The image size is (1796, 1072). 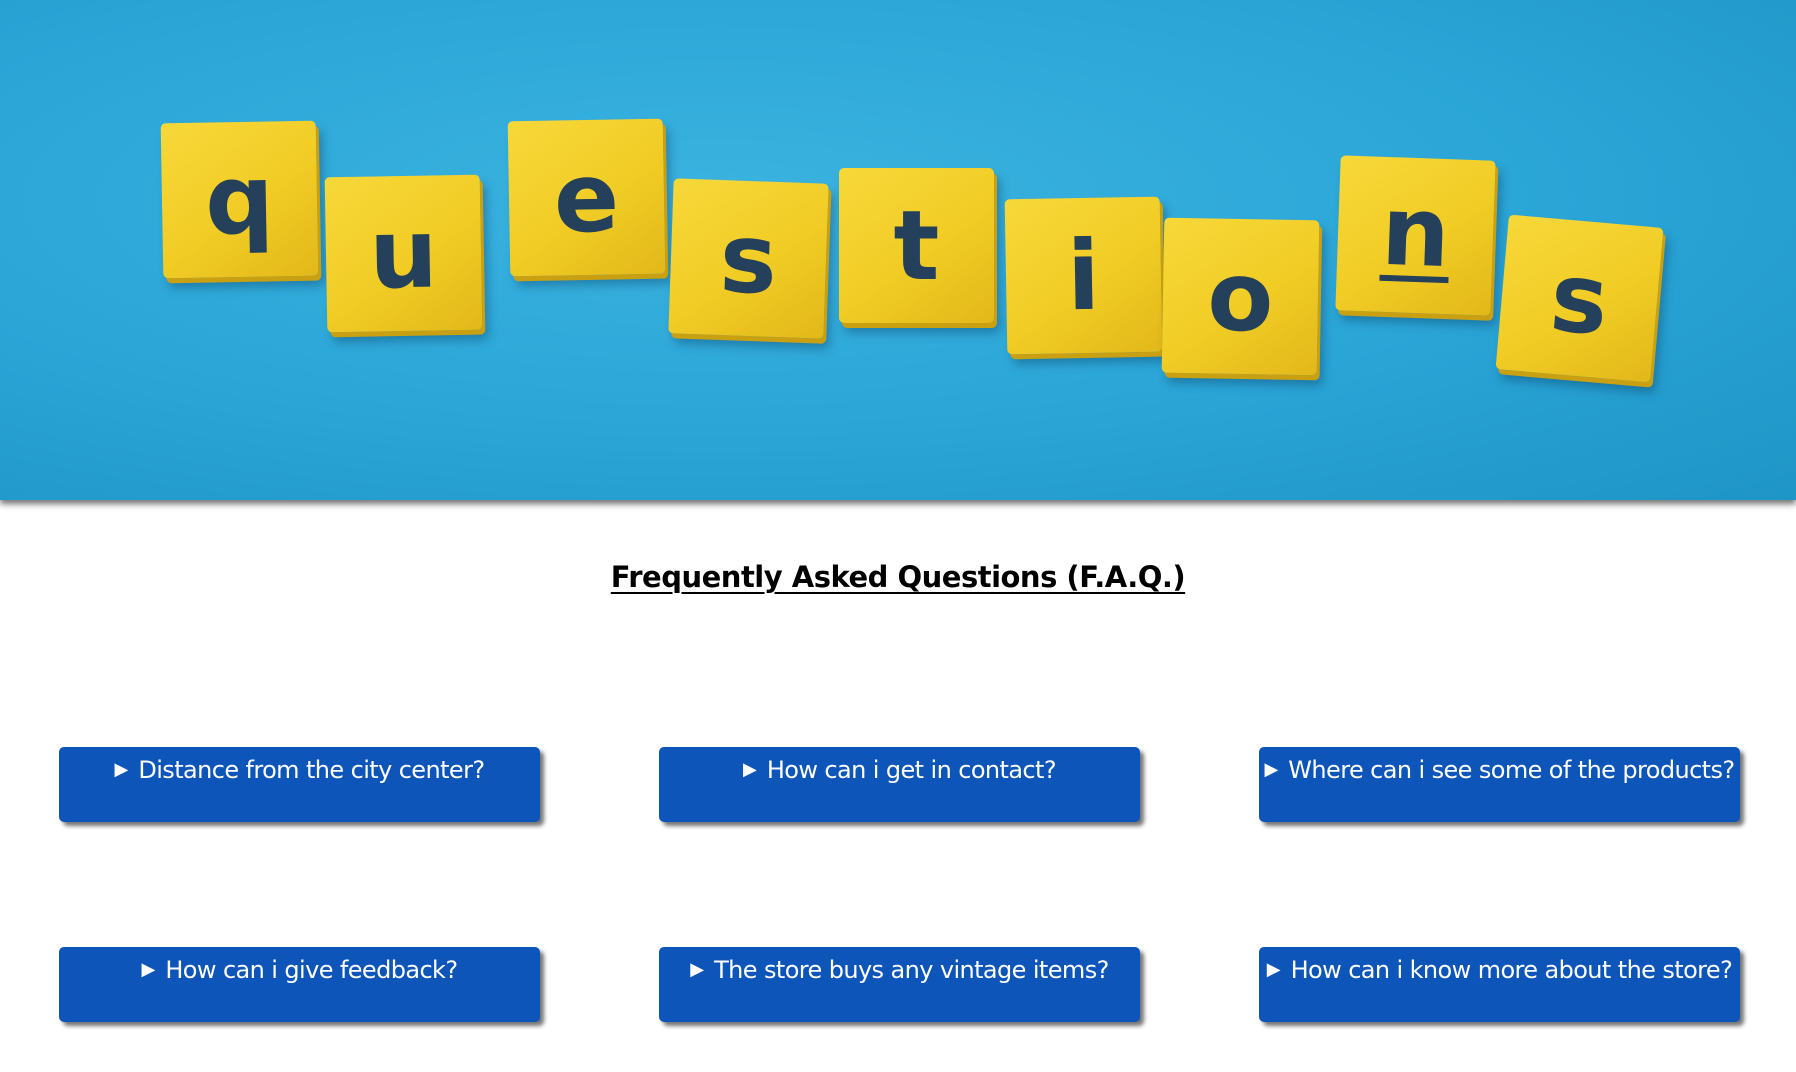 I want to click on tile-letter: q, so click(x=239, y=199).